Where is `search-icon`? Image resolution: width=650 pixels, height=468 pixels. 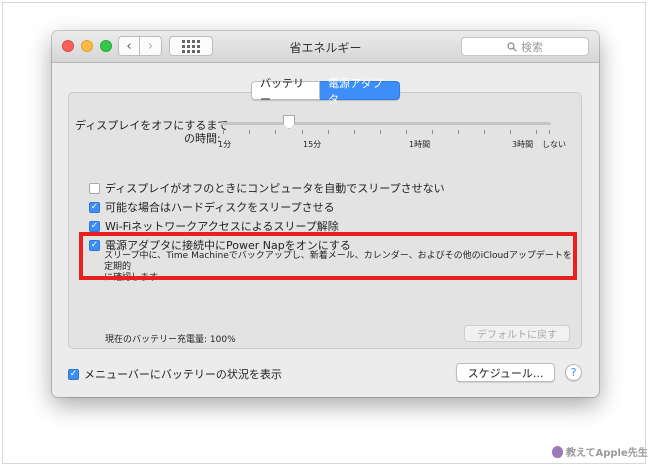
search-icon is located at coordinates (512, 46).